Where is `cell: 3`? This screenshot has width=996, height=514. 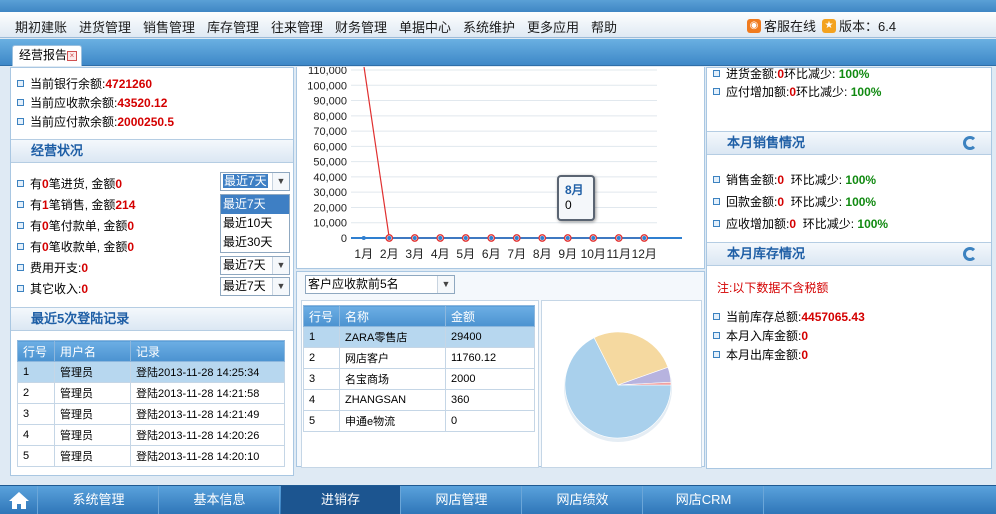 cell: 3 is located at coordinates (36, 414).